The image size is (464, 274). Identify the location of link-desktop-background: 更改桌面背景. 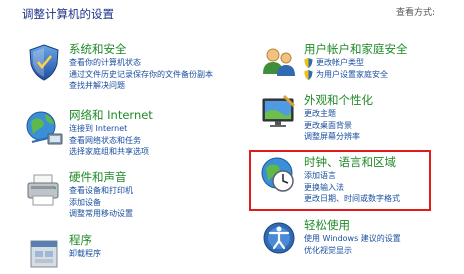
(338, 126).